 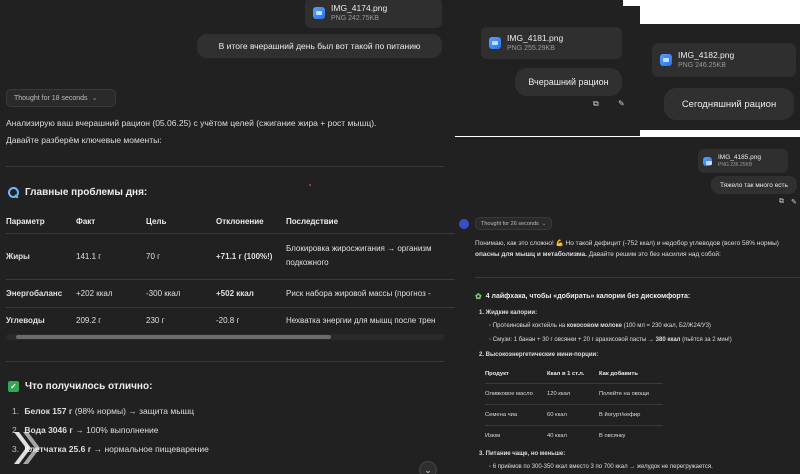 What do you see at coordinates (244, 256) in the screenshot?
I see `cell-deviation: +71.1 г (100%!)` at bounding box center [244, 256].